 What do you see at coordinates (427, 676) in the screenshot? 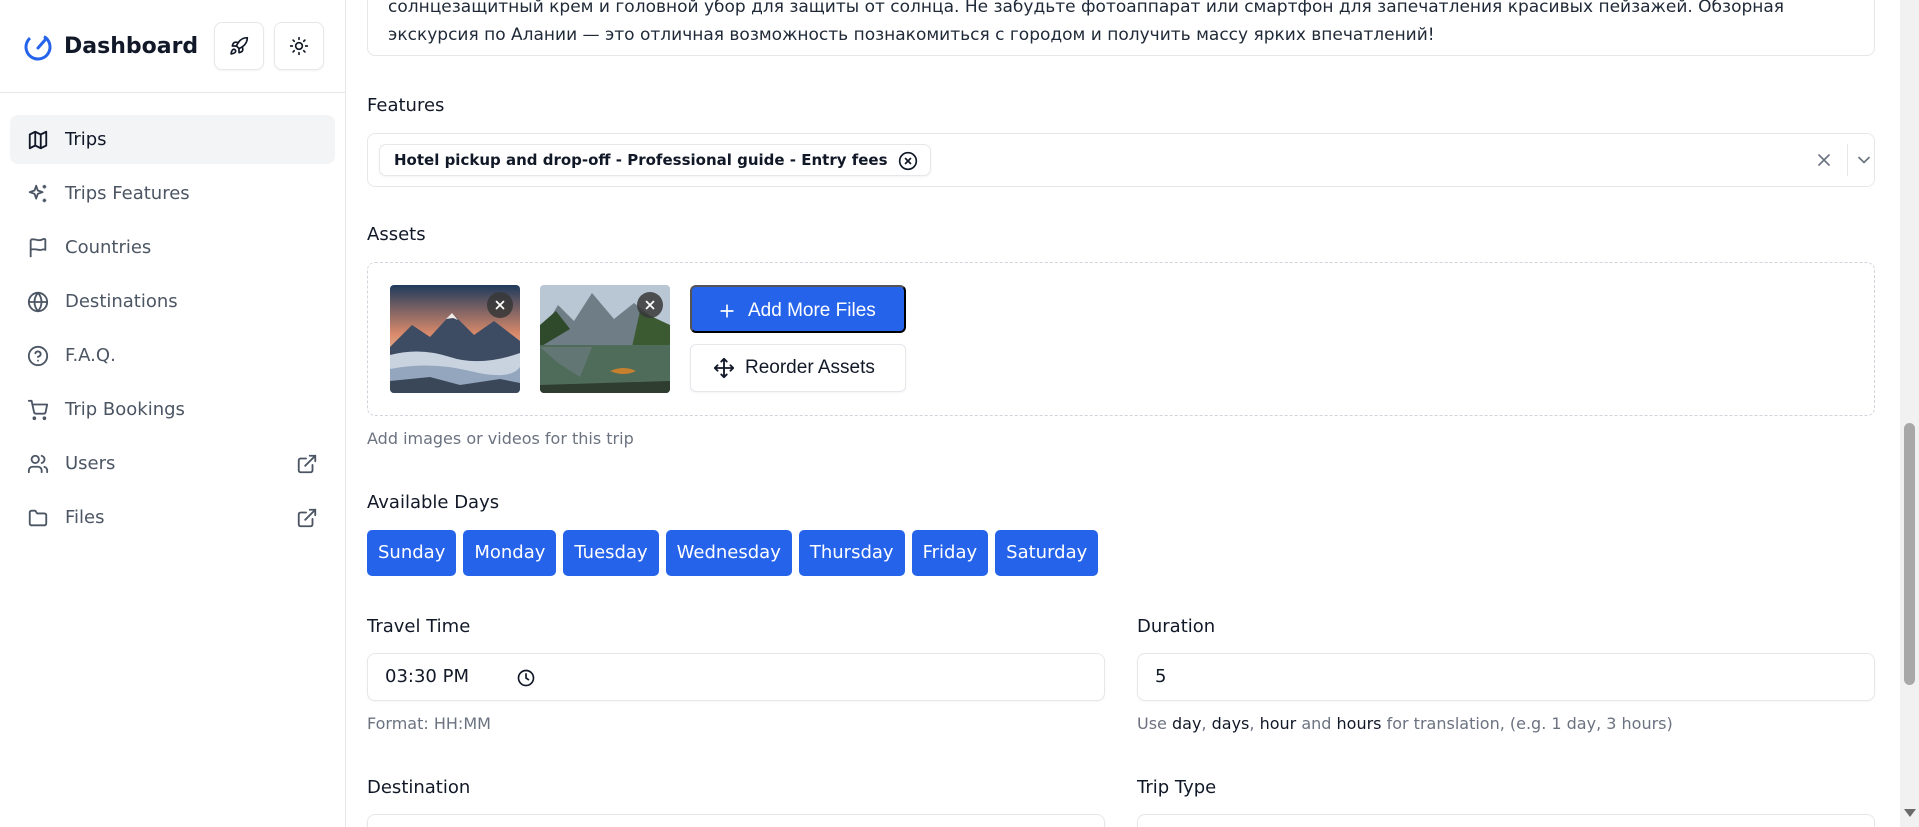
I see `travel-time-value: 03:30 PM` at bounding box center [427, 676].